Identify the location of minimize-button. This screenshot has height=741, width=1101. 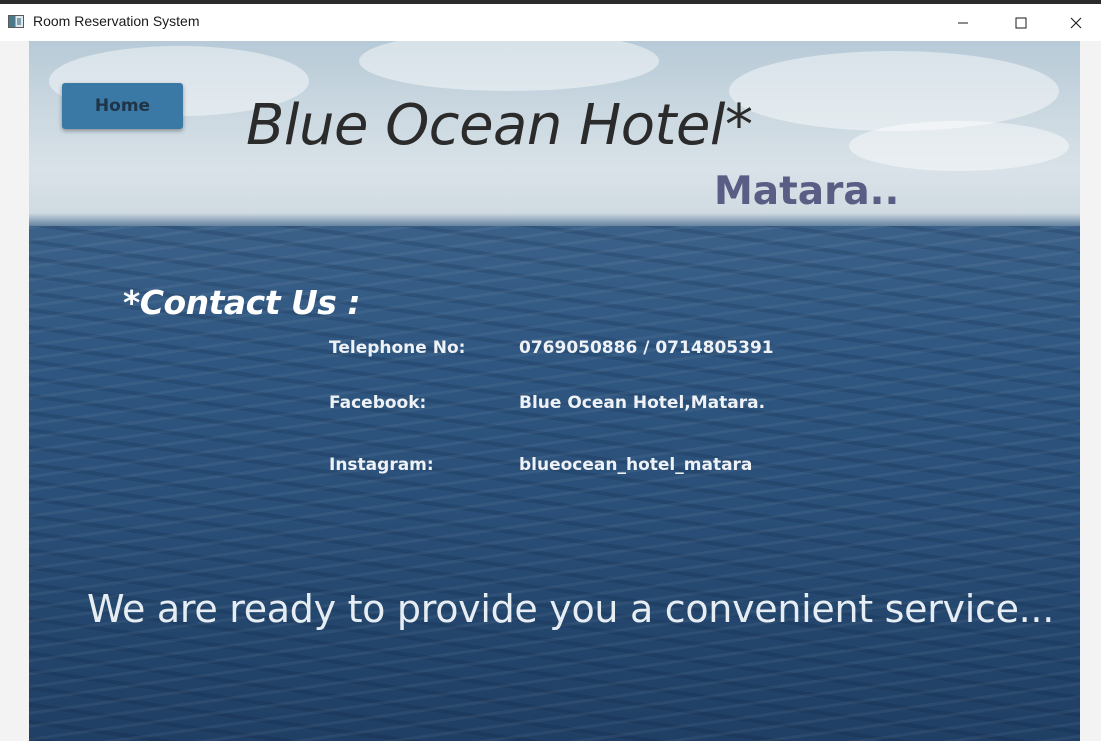
(963, 22).